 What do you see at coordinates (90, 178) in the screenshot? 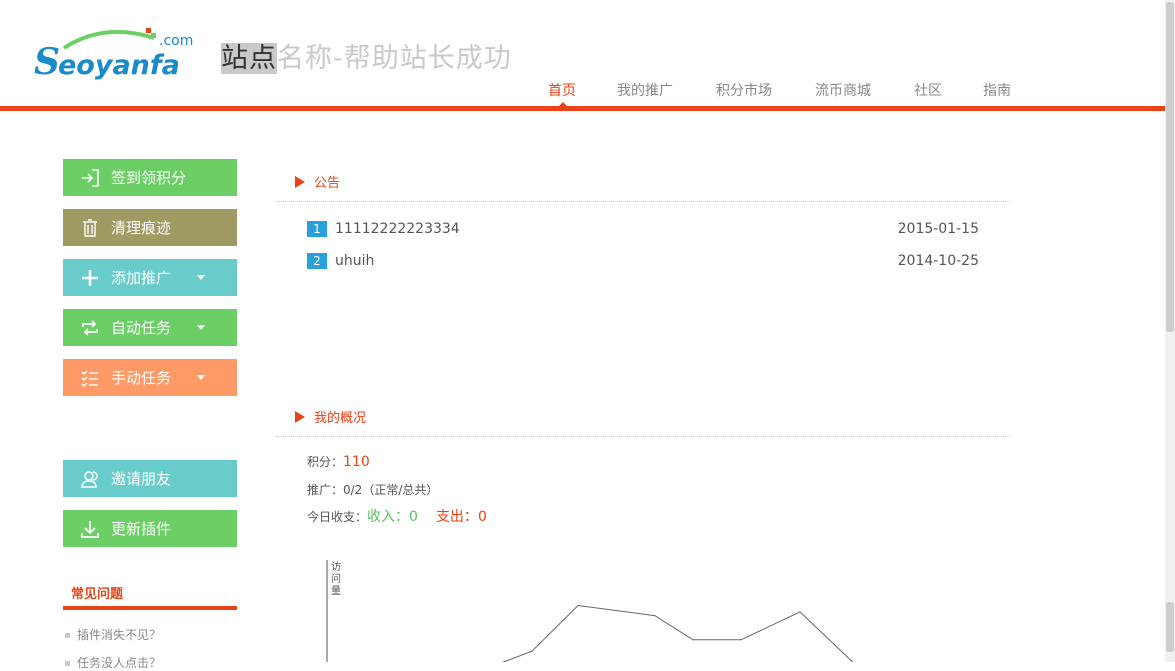
I see `sign-in-icon` at bounding box center [90, 178].